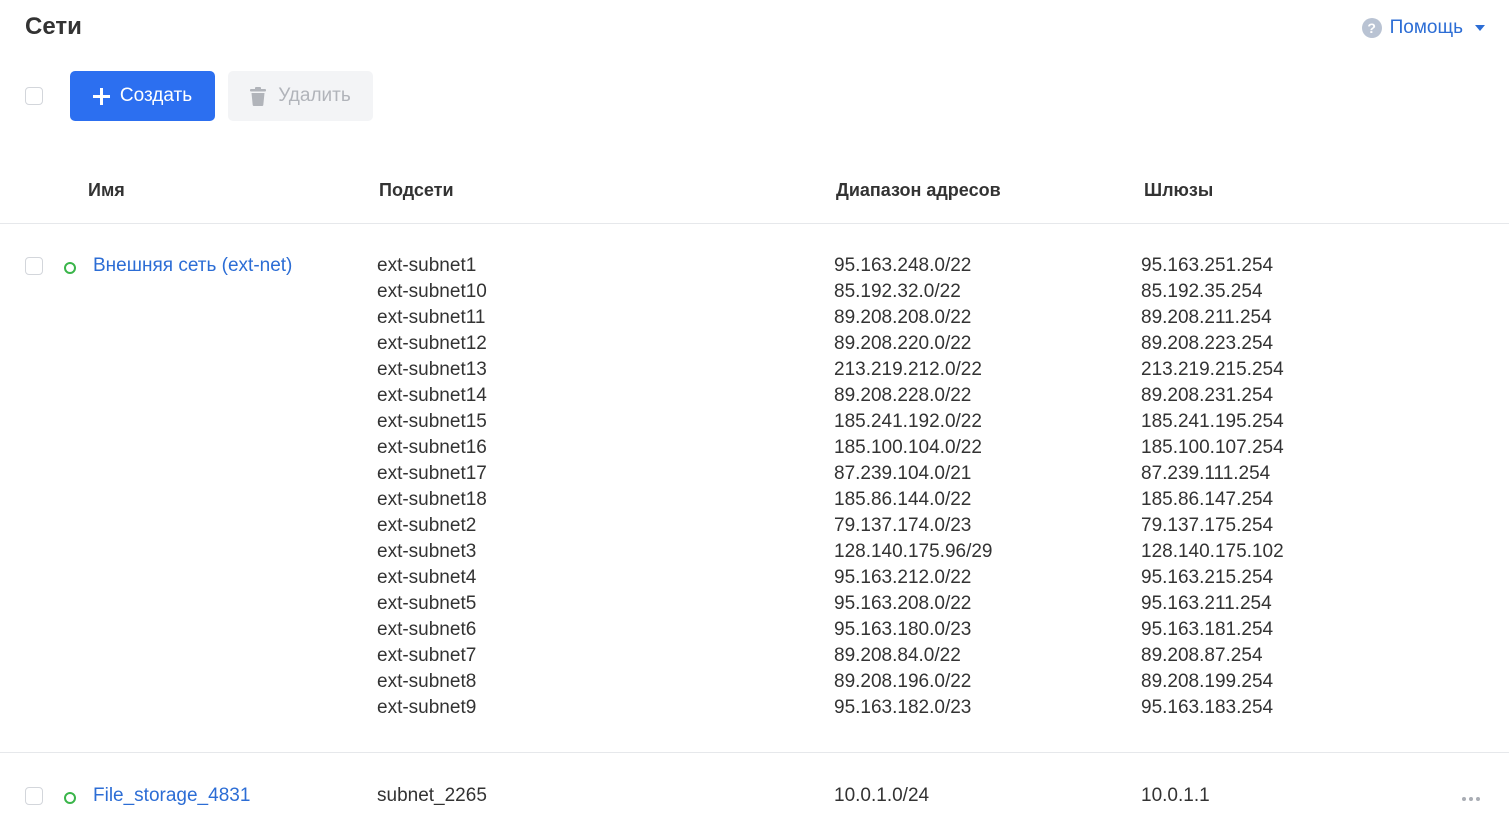  What do you see at coordinates (432, 499) in the screenshot?
I see `subnet-name: ext-subnet18` at bounding box center [432, 499].